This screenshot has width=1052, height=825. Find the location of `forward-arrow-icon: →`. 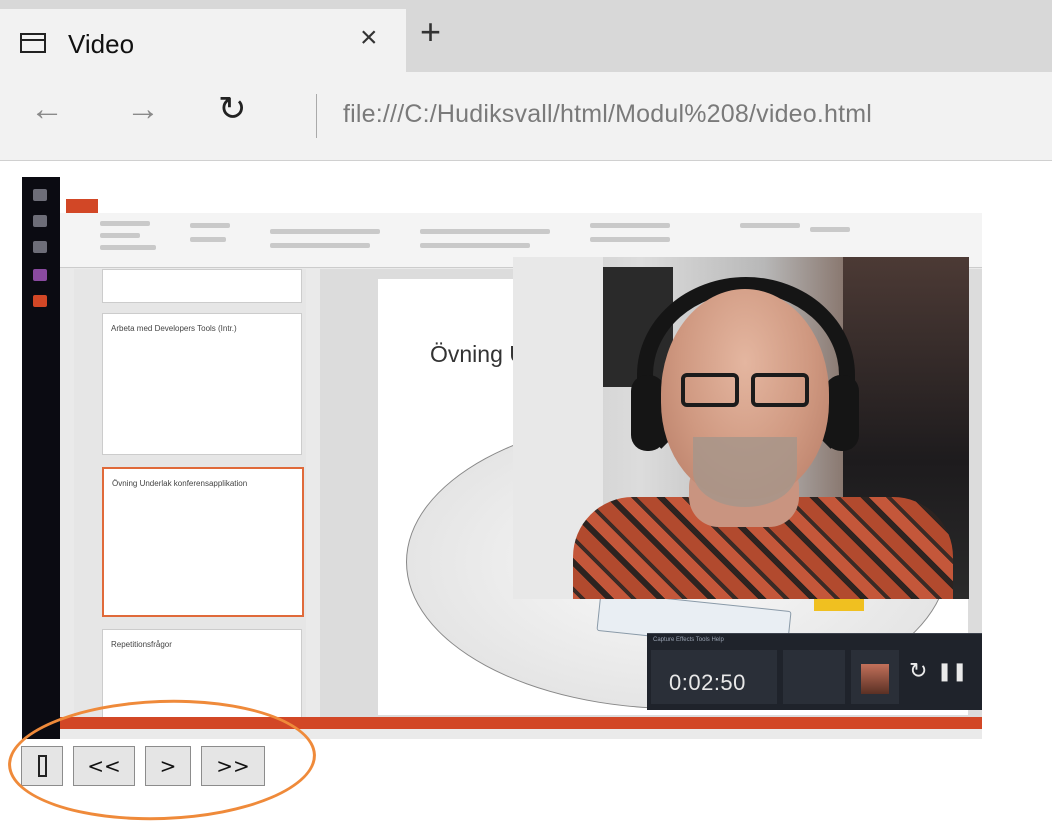

forward-arrow-icon: → is located at coordinates (143, 109).